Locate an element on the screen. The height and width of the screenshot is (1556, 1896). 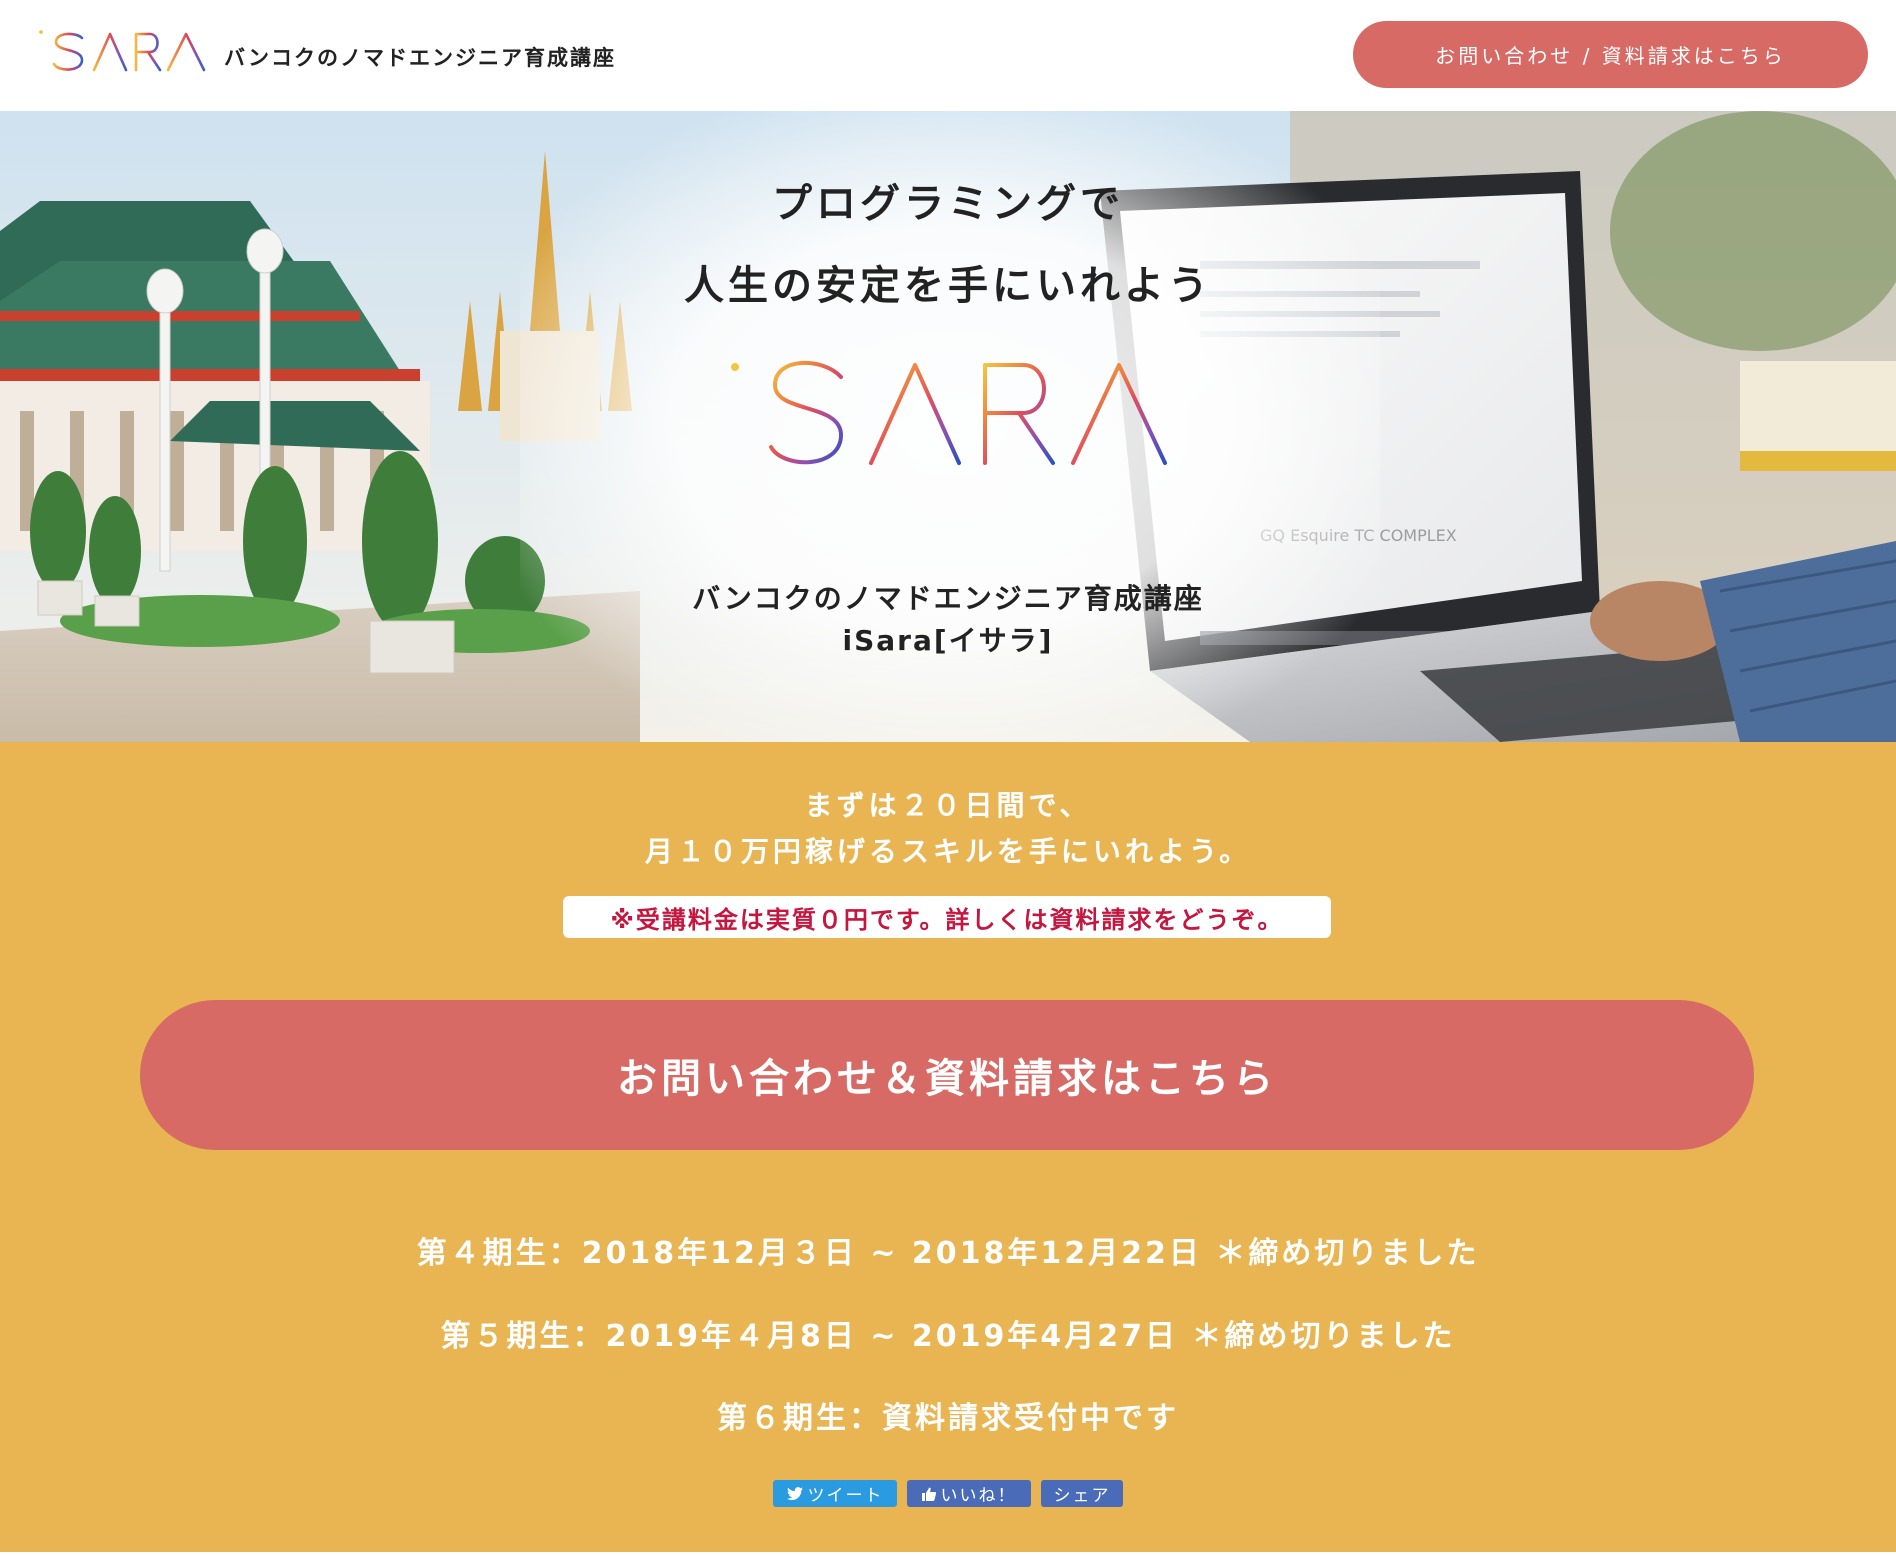
tweet-label: ツイート is located at coordinates (845, 1496).